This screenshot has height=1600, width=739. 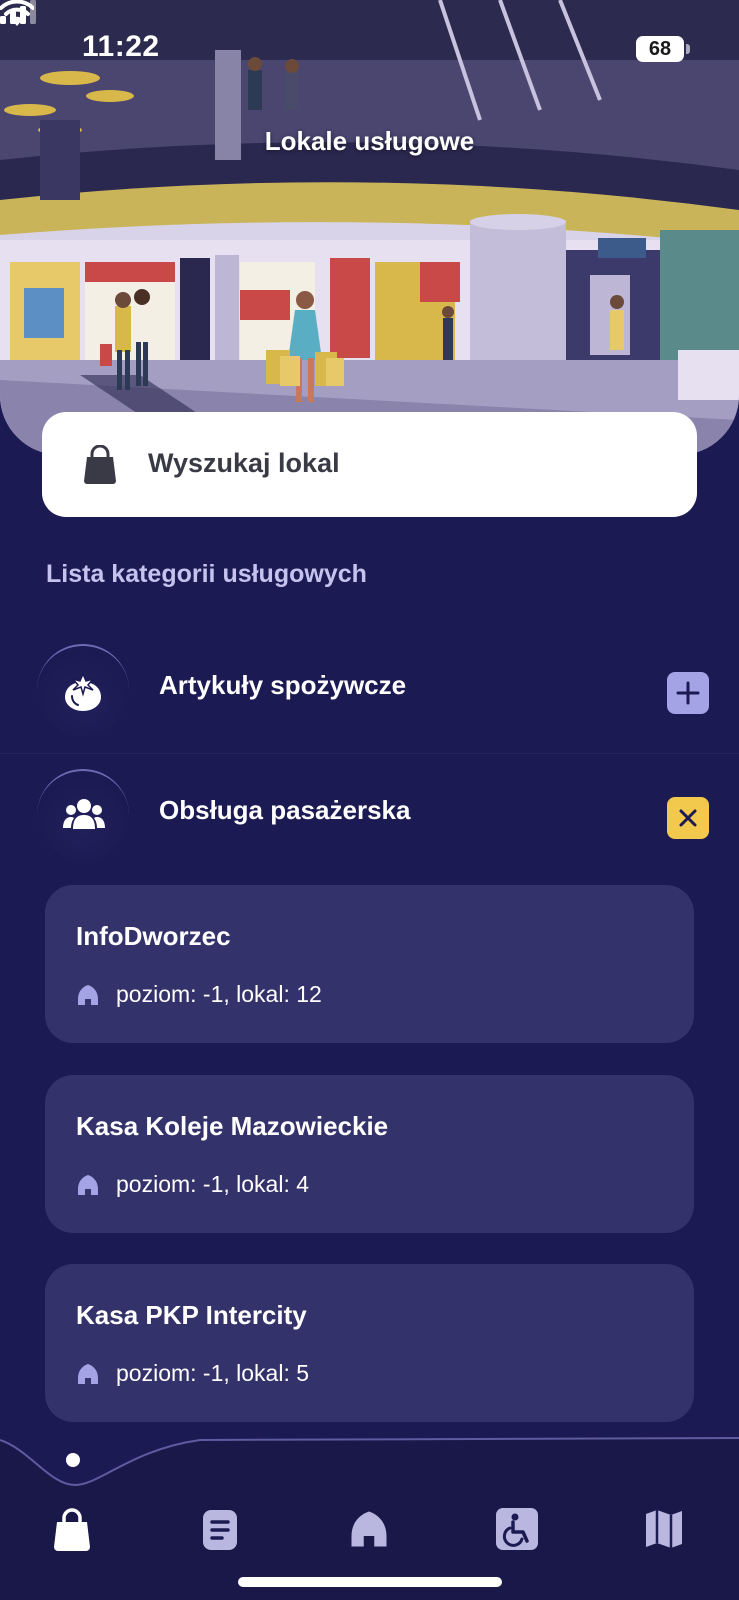 I want to click on map-icon, so click(x=664, y=1529).